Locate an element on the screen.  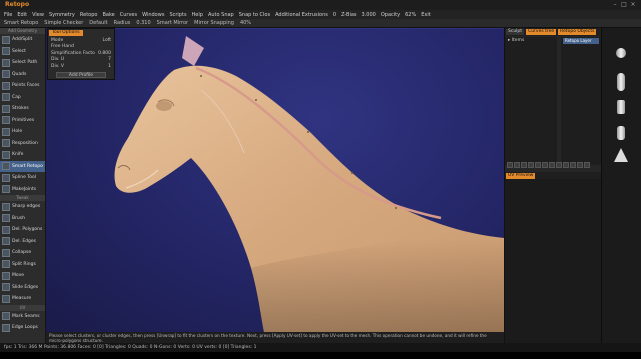
menu-item: Symmetry is located at coordinates (62, 15).